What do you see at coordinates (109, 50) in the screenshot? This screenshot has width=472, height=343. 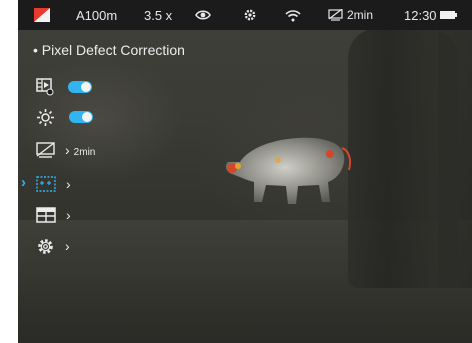 I see `menu-title: • Pixel Defect Correction` at bounding box center [109, 50].